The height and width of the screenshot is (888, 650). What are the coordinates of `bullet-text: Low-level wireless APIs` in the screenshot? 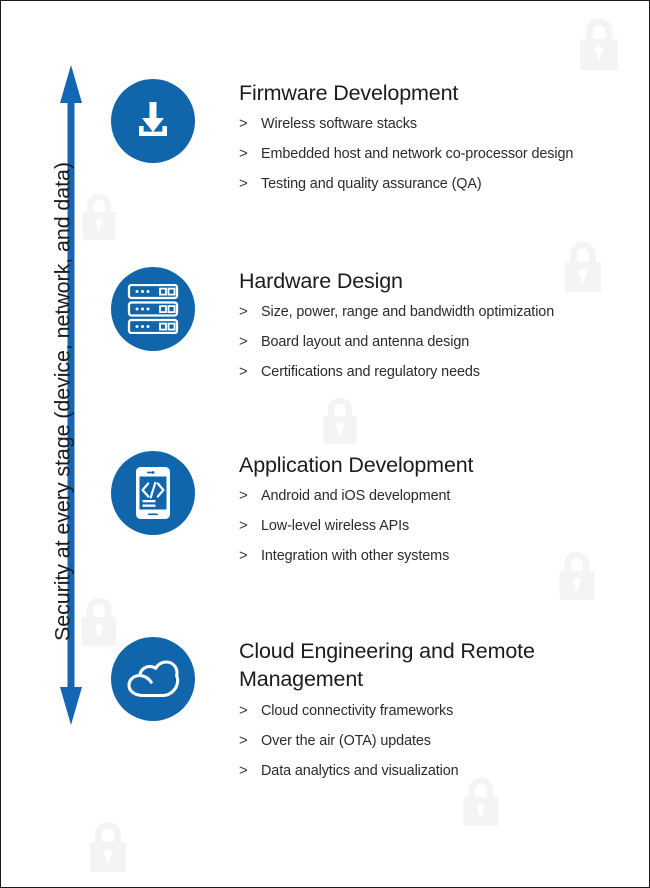 It's located at (335, 526).